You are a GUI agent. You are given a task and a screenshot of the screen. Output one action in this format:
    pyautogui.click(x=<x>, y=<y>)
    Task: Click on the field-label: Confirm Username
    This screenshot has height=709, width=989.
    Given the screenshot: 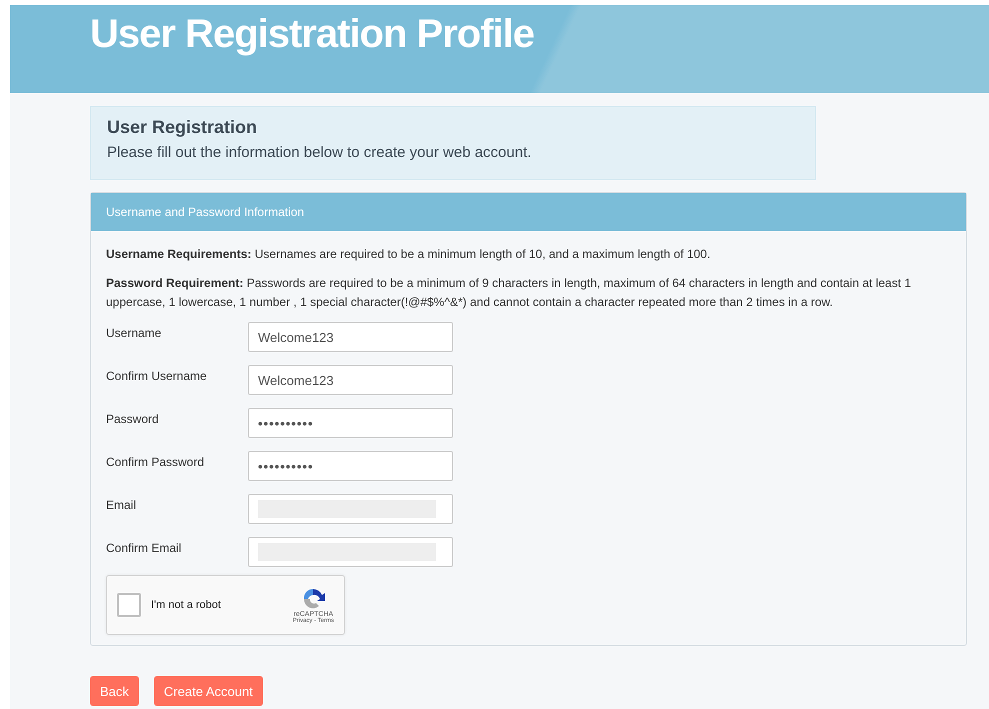 What is the action you would take?
    pyautogui.click(x=157, y=375)
    